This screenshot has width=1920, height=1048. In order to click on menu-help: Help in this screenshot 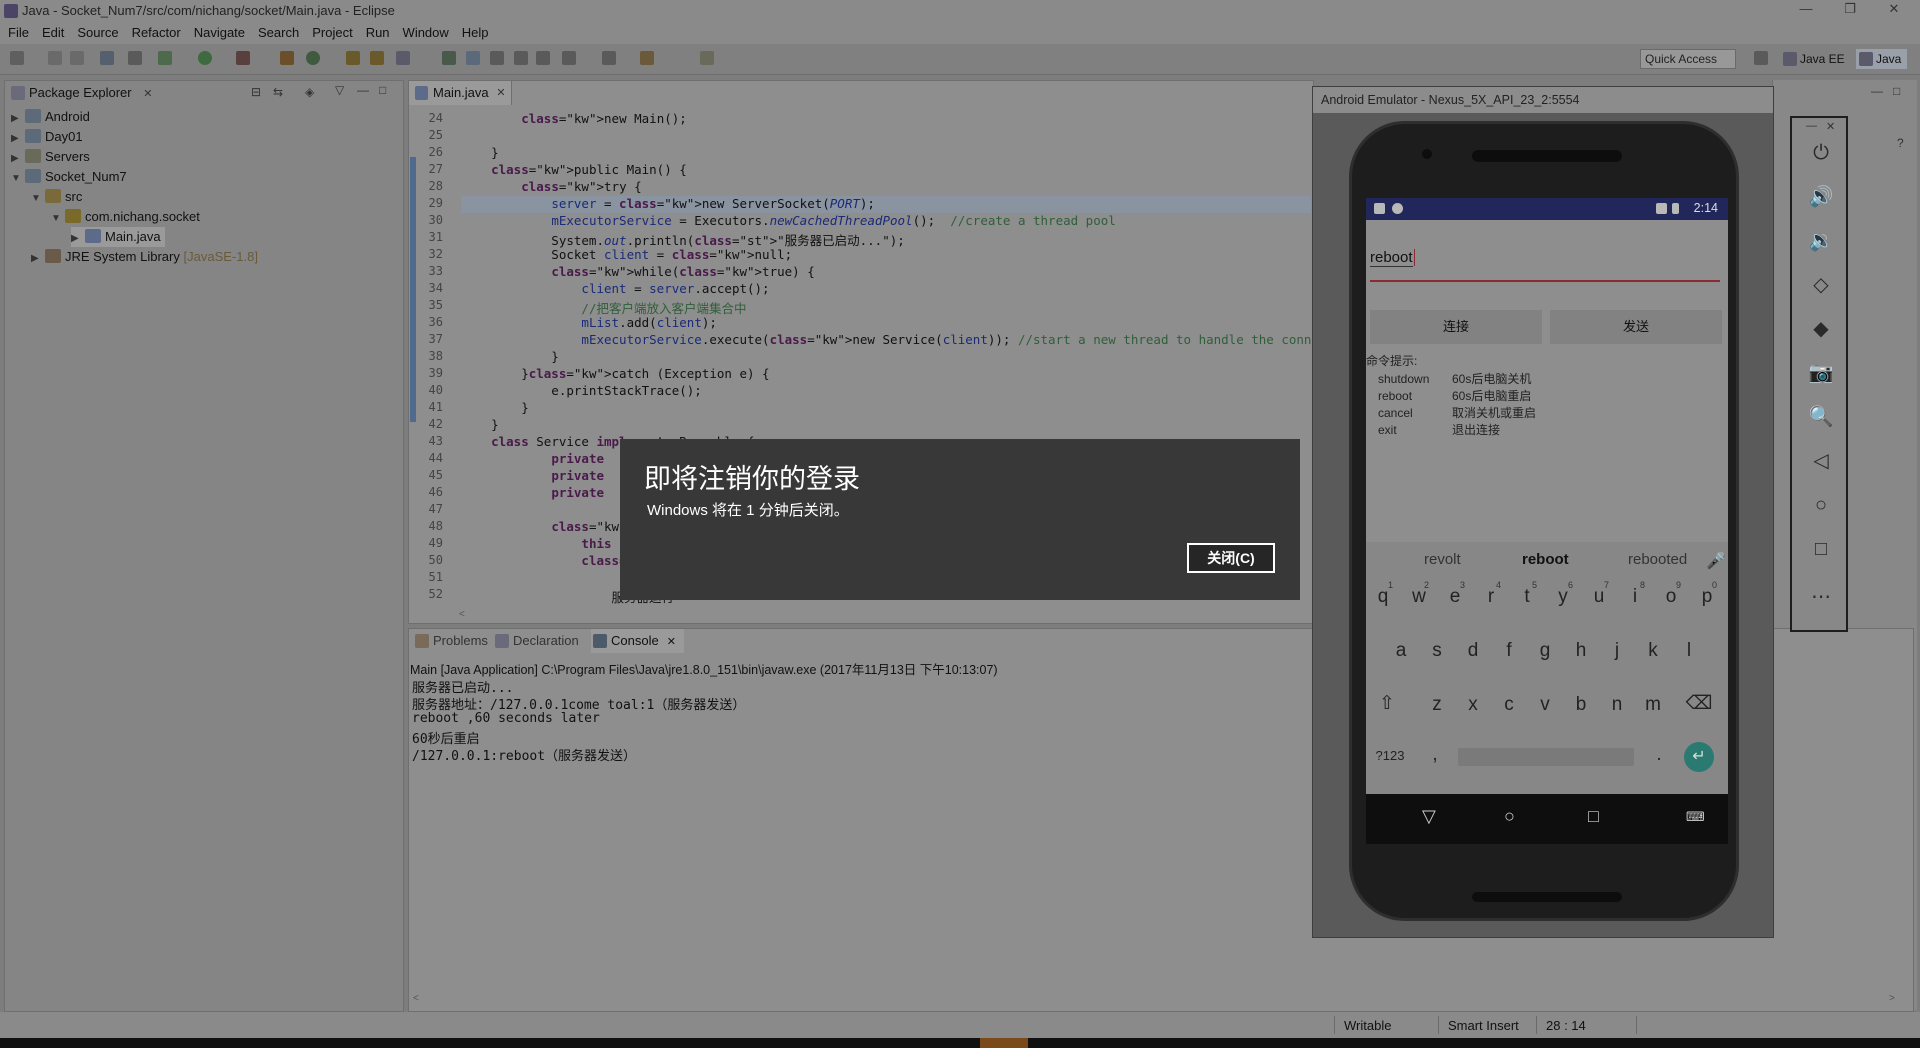, I will do `click(475, 33)`.